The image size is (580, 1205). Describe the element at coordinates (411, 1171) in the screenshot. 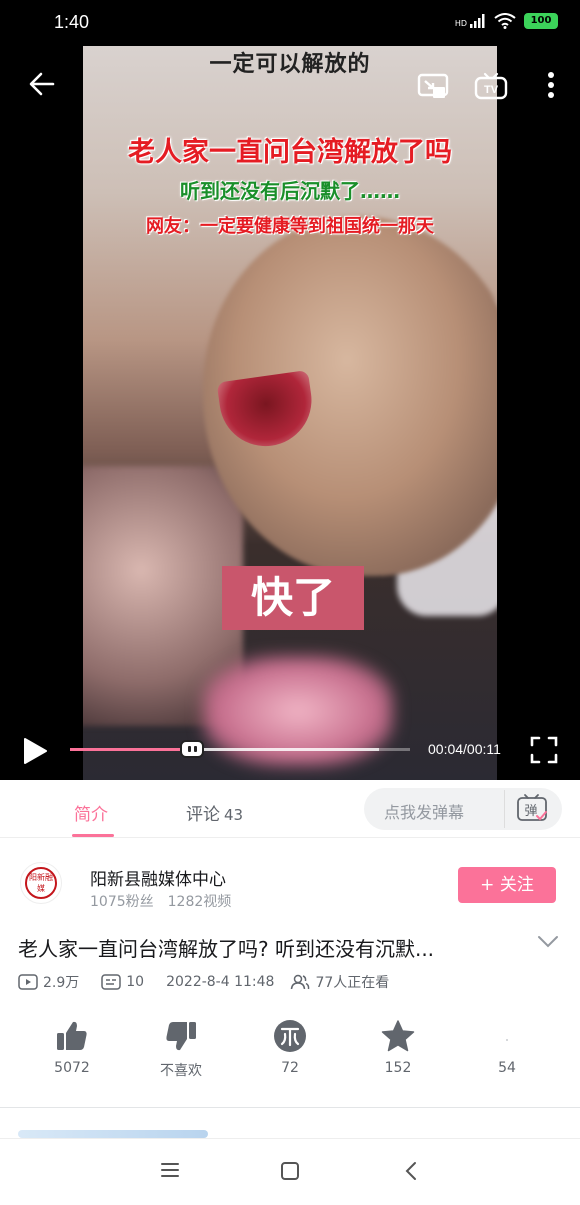

I see `system-back-icon` at that location.